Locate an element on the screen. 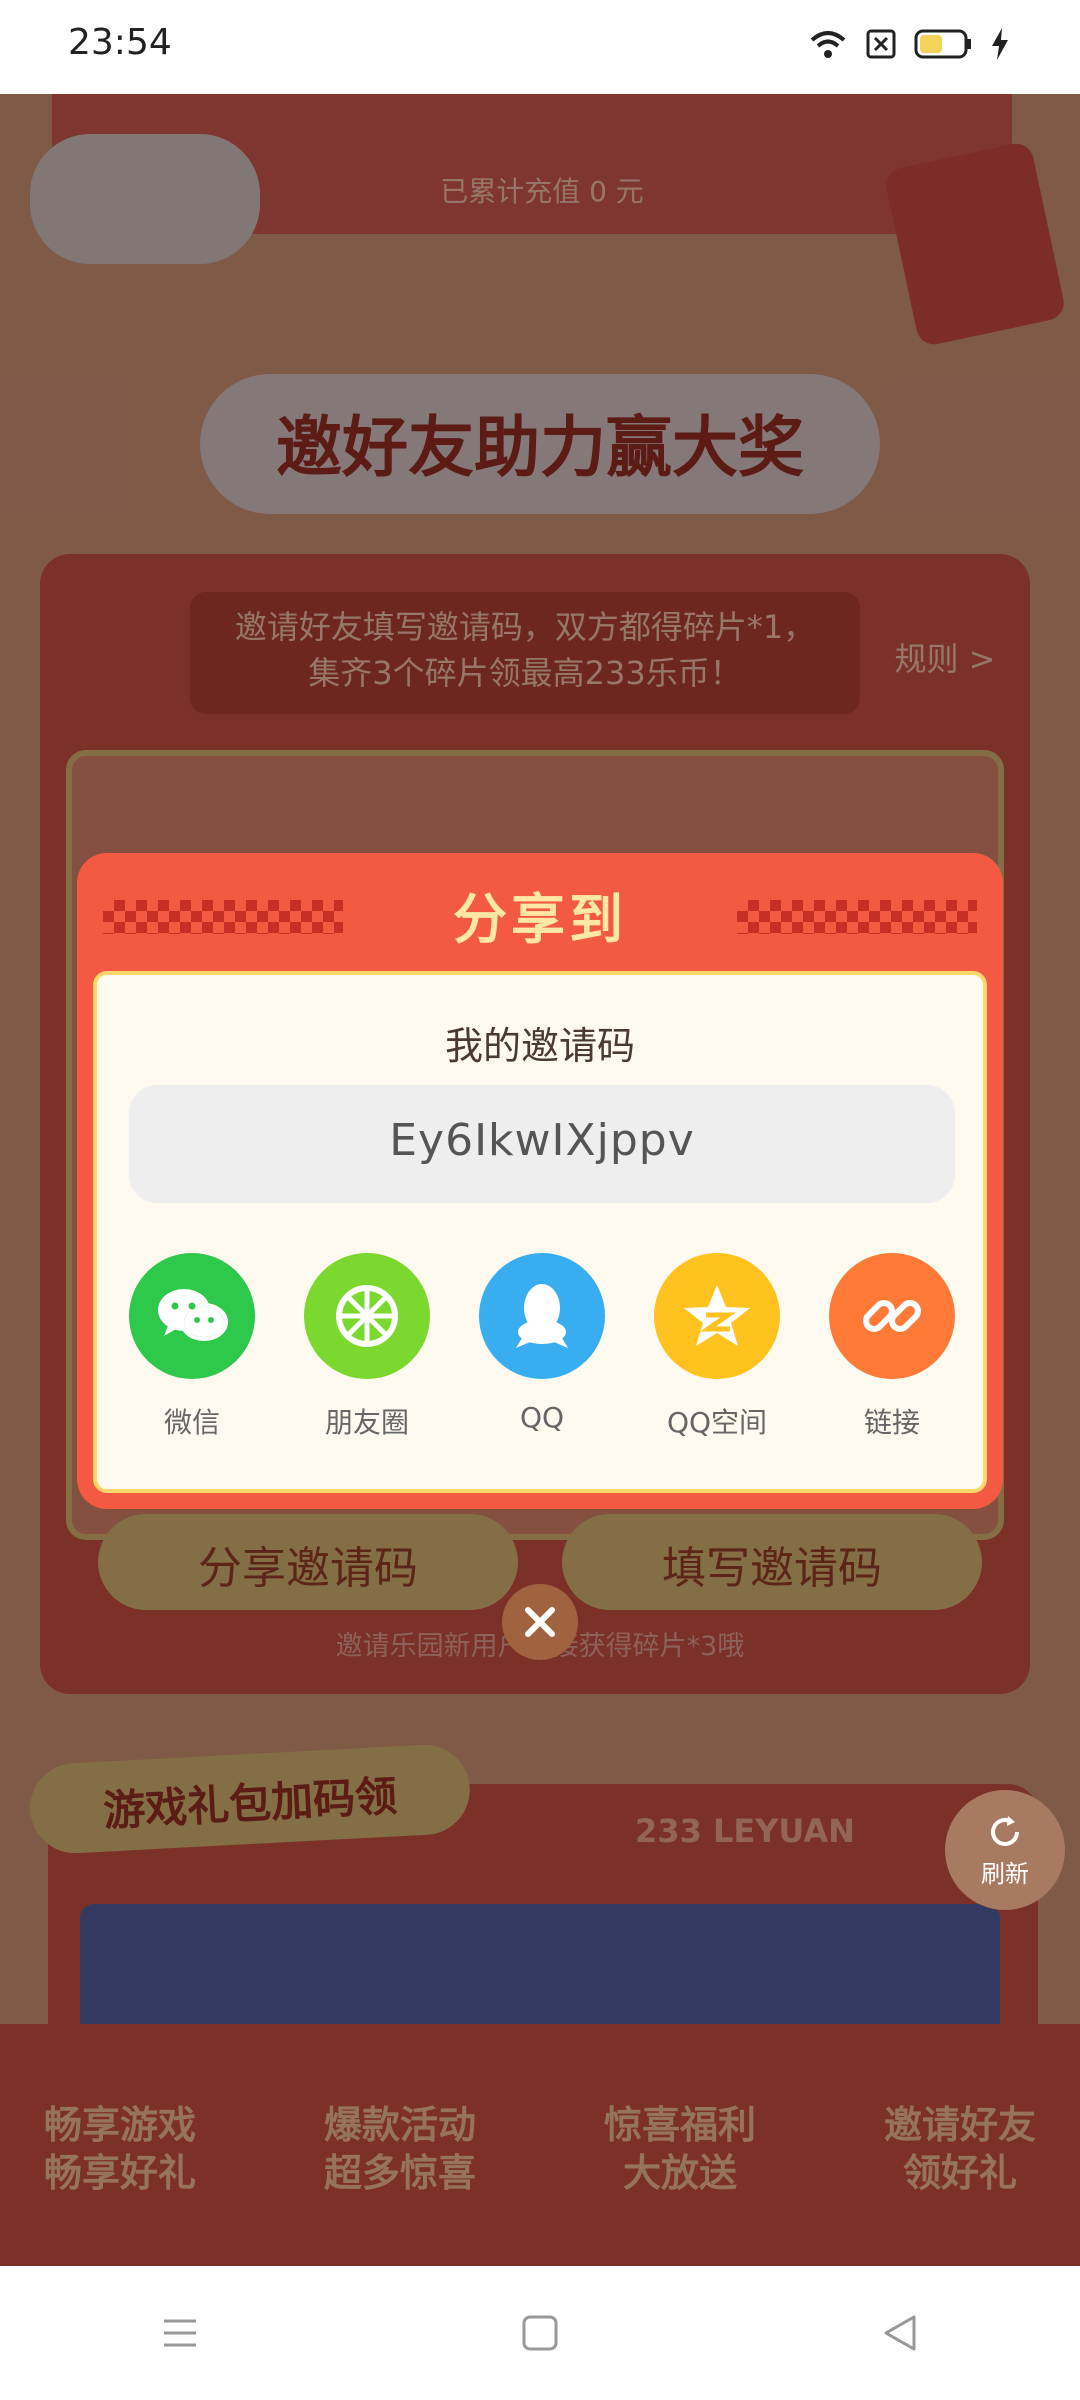 The height and width of the screenshot is (2400, 1080). share-wechat-button: 微信 is located at coordinates (192, 1347).